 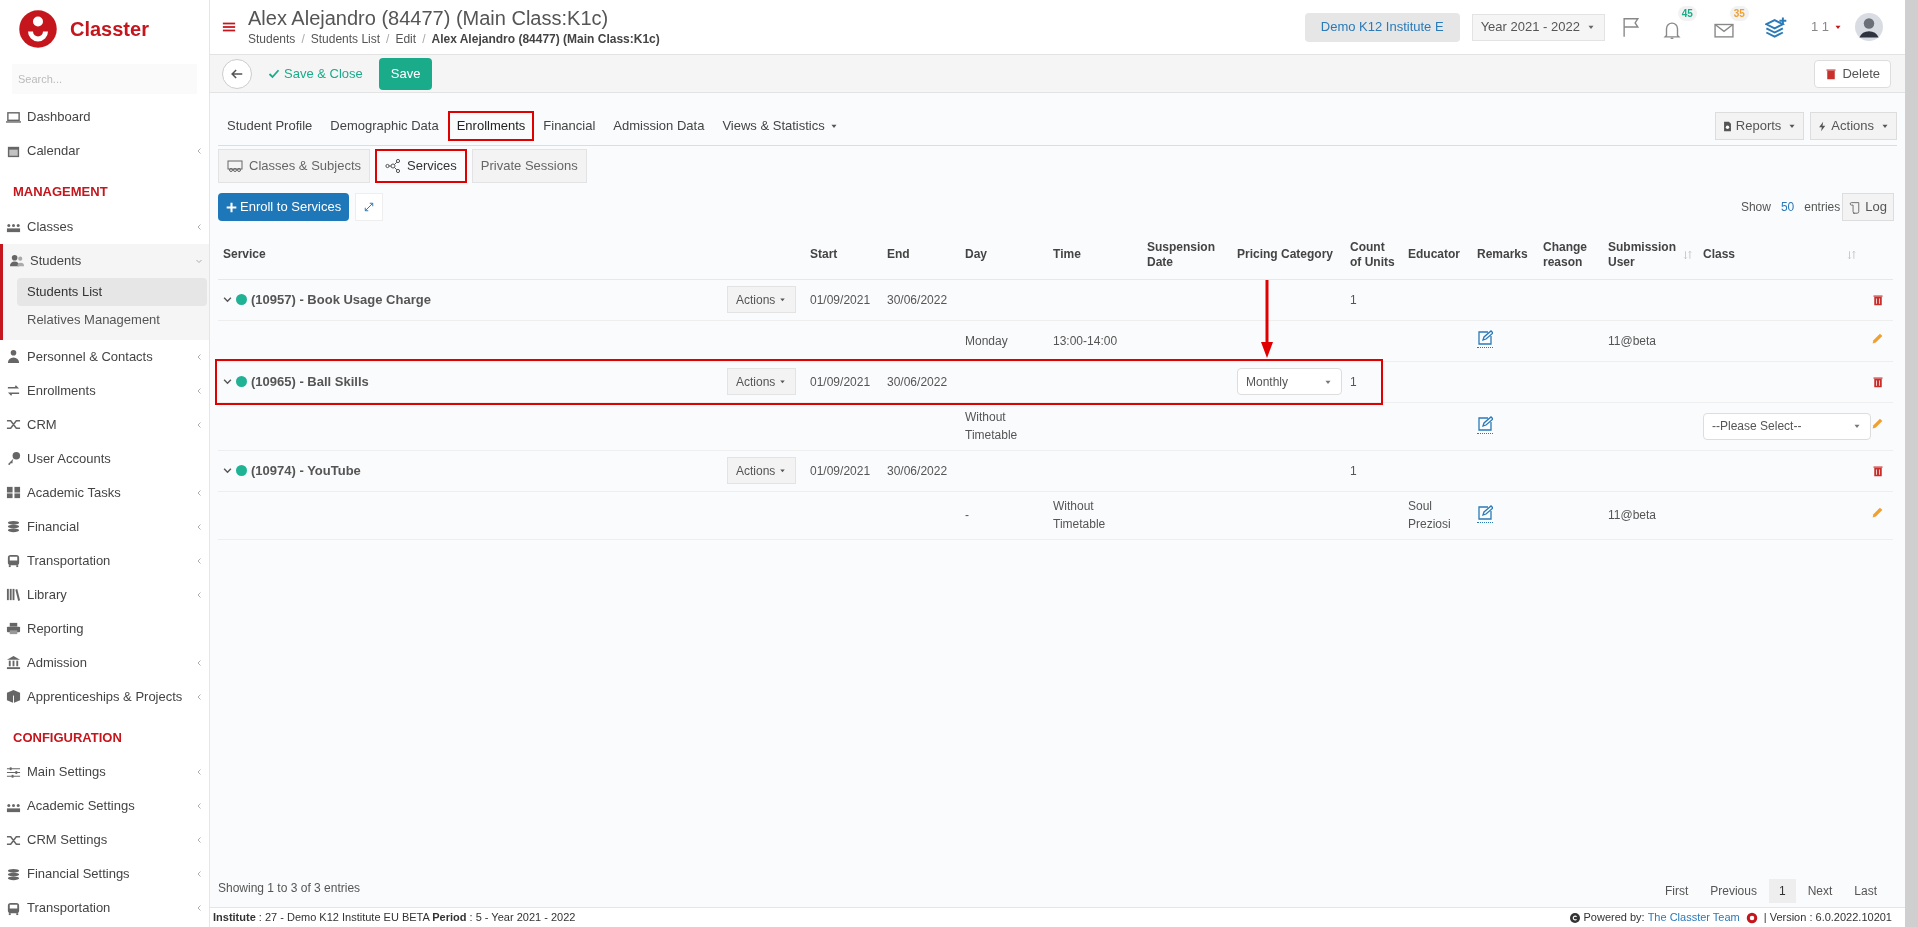 I want to click on sidebar-item: Dashboard, so click(x=104, y=117).